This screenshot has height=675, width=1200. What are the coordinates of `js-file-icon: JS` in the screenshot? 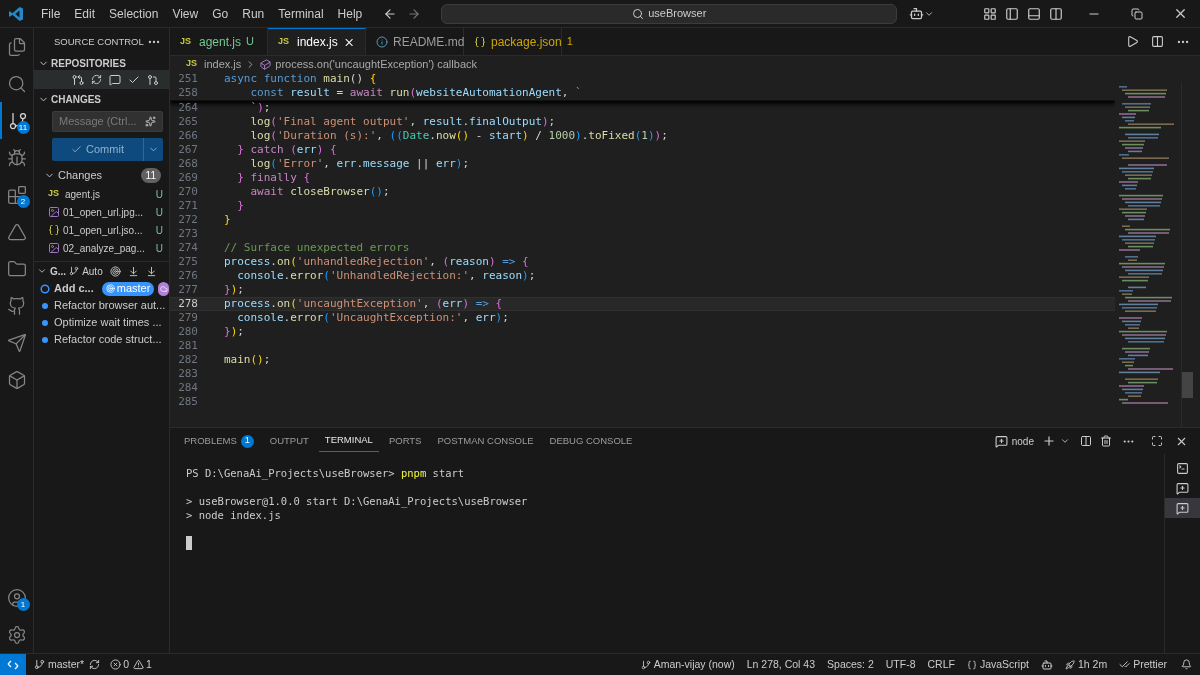 It's located at (55, 194).